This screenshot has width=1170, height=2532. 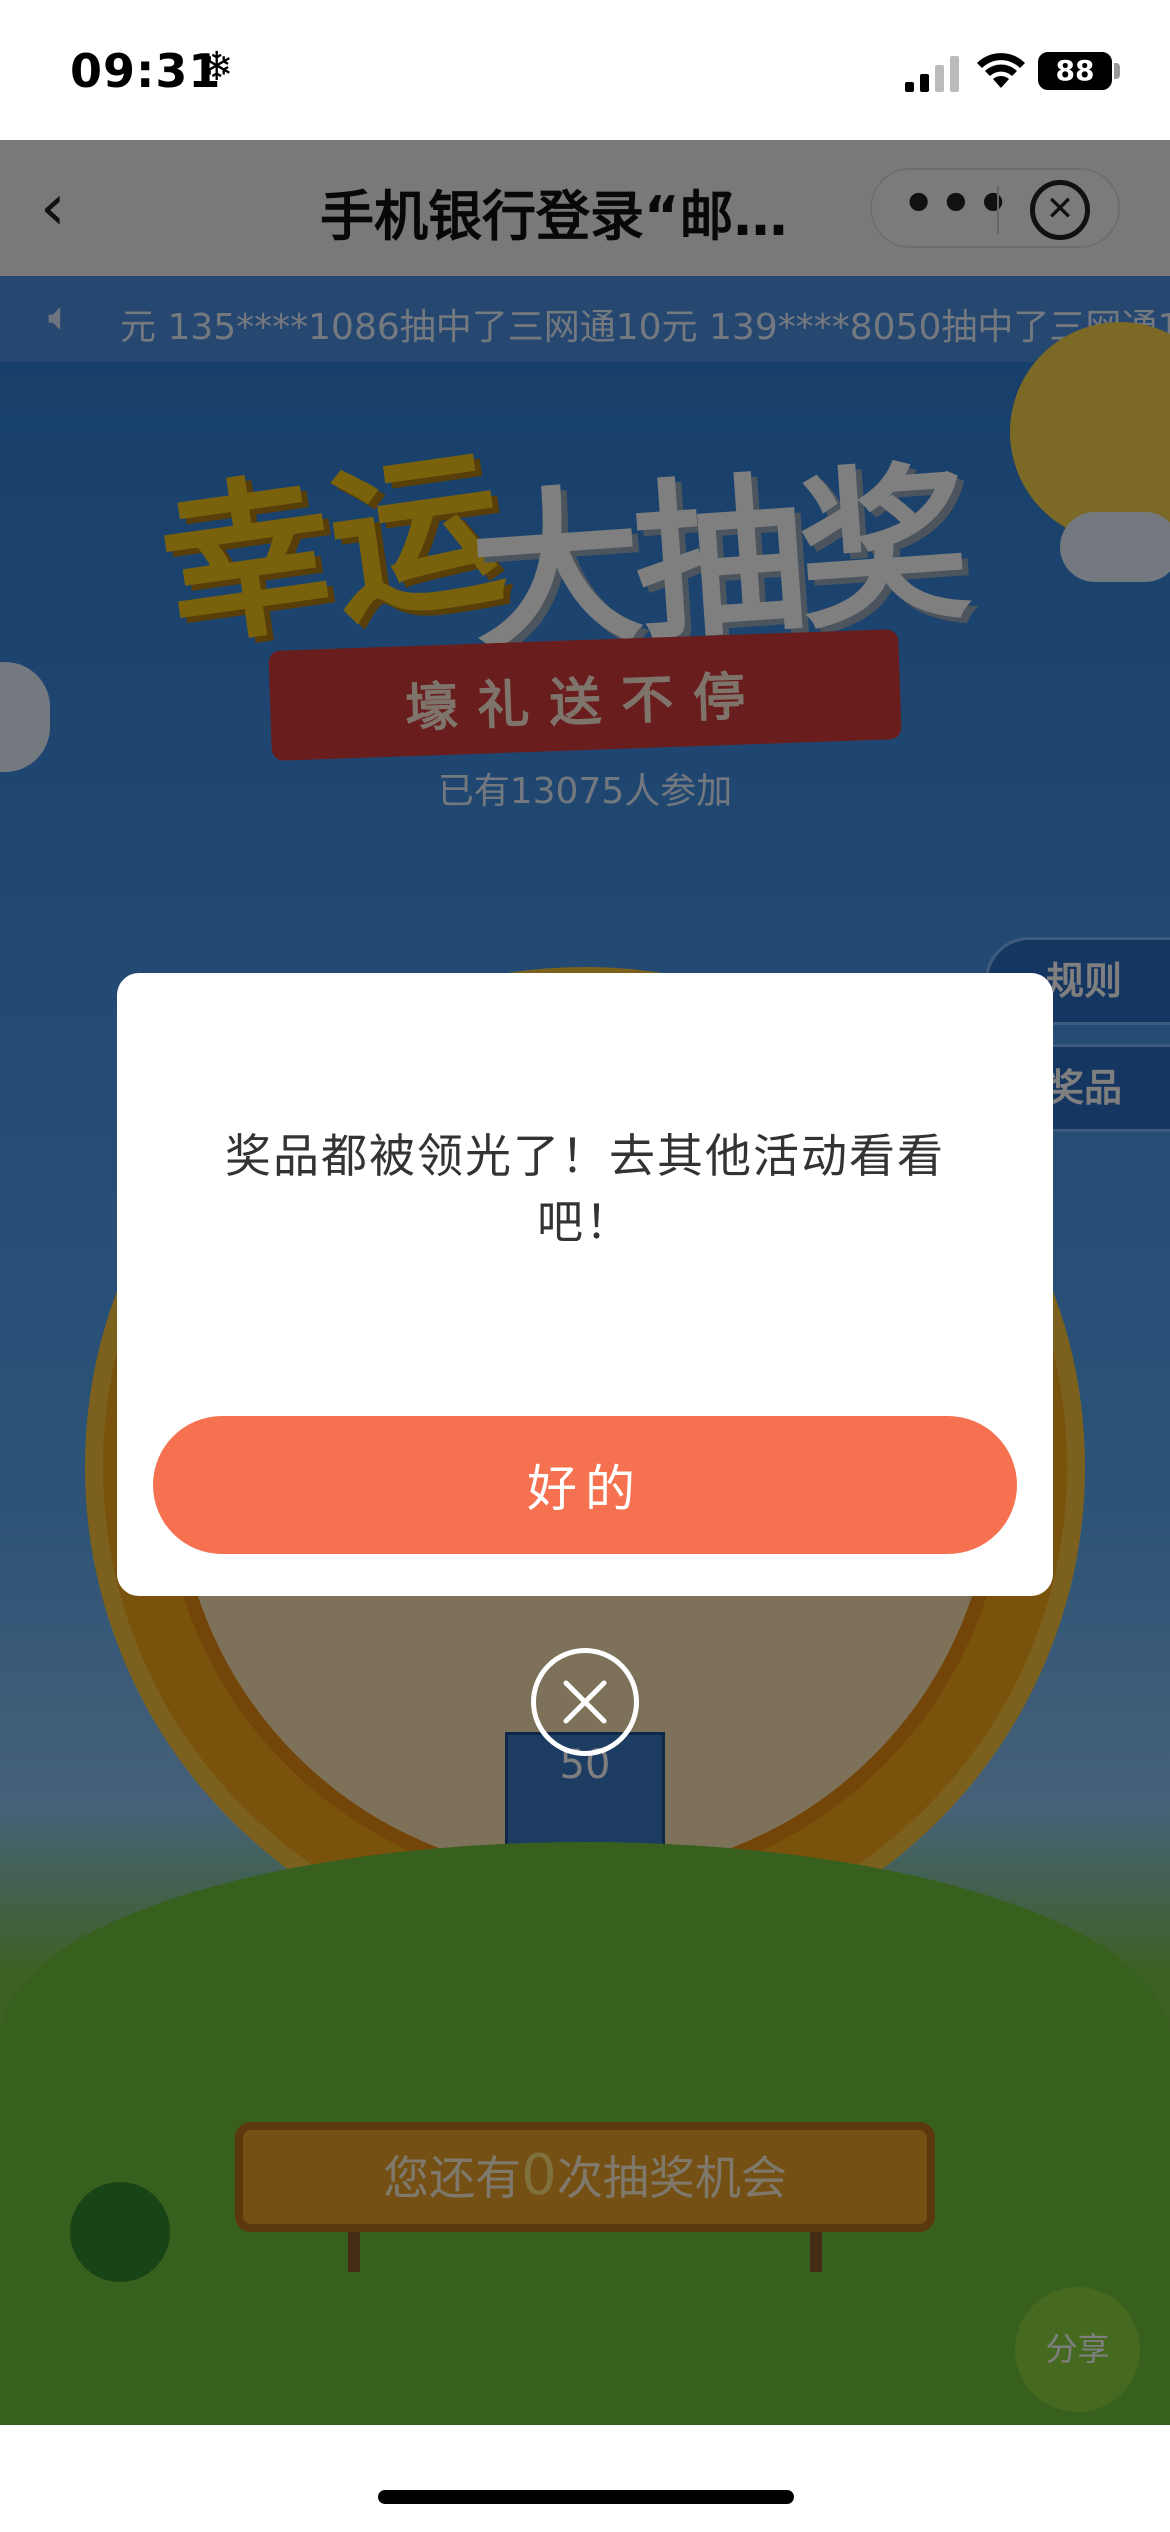 I want to click on status-bar: 09:31 ❄ 88, so click(x=585, y=70).